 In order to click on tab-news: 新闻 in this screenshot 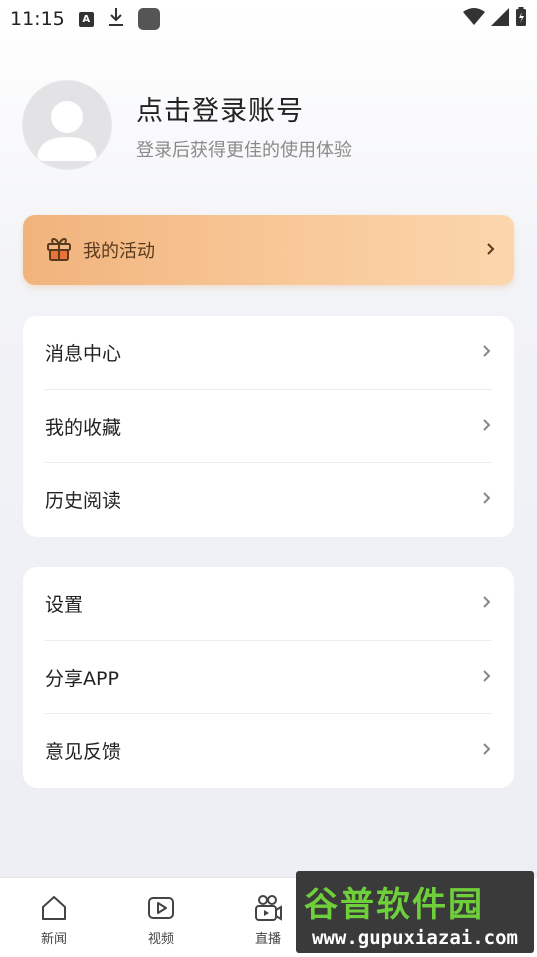, I will do `click(54, 920)`.